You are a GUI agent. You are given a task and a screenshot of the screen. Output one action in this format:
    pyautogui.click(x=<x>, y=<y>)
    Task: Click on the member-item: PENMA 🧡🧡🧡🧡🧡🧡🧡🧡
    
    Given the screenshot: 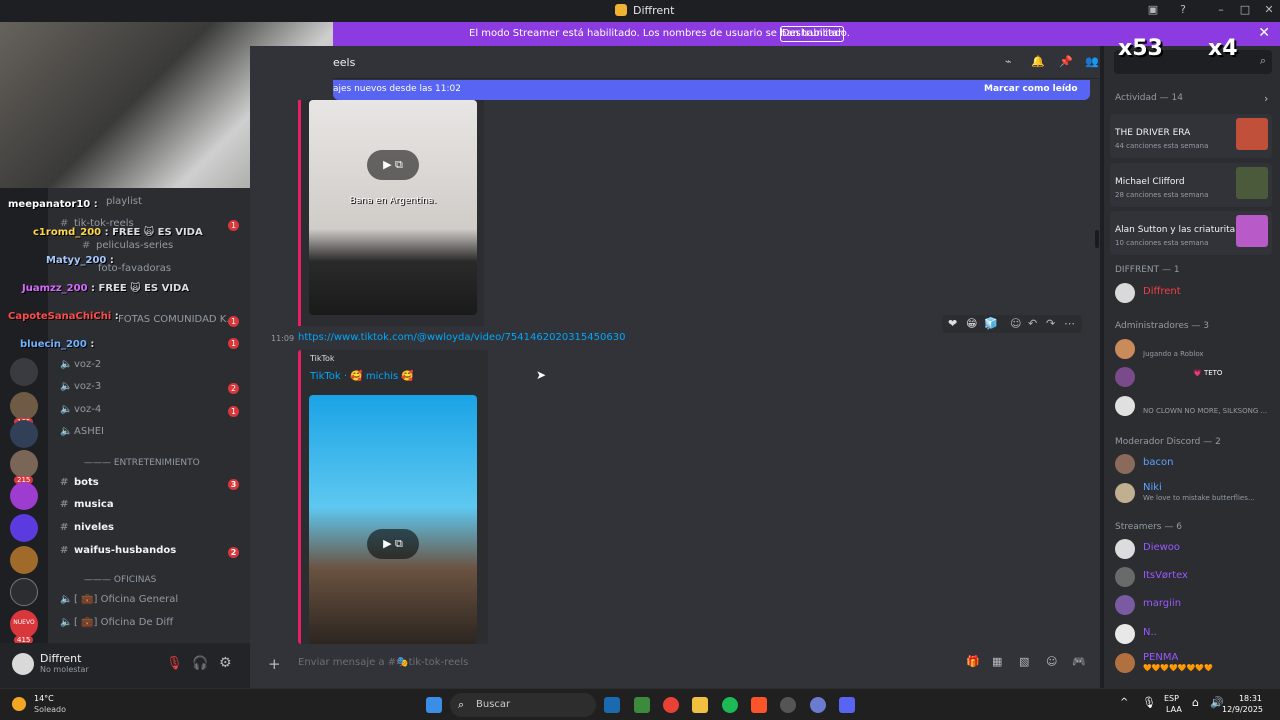 What is the action you would take?
    pyautogui.click(x=1195, y=663)
    